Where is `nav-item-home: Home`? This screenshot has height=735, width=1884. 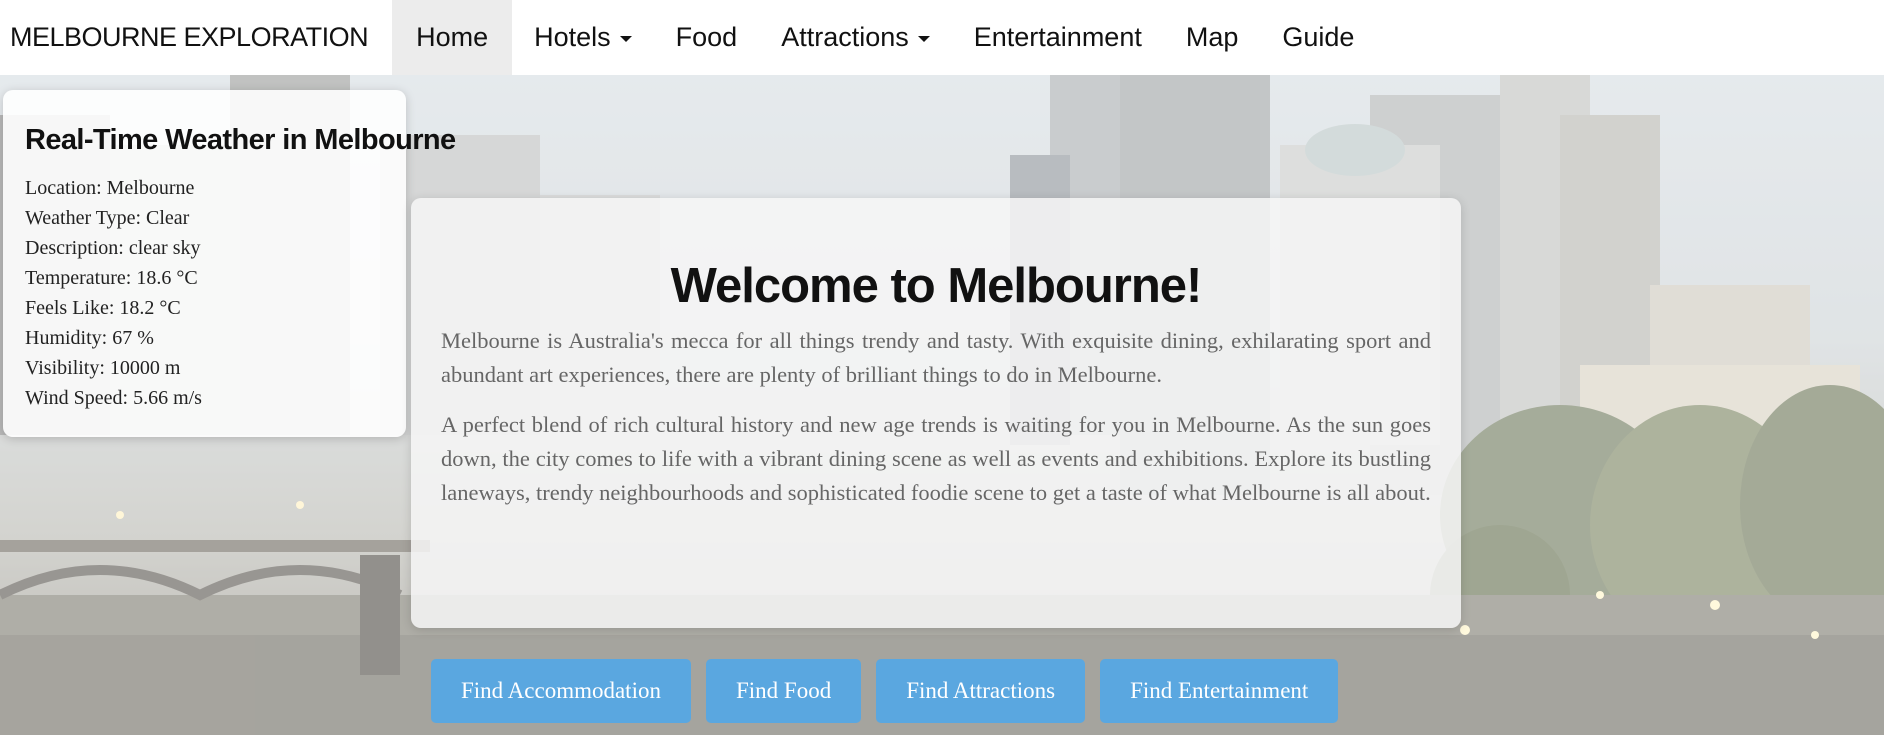
nav-item-home: Home is located at coordinates (452, 37).